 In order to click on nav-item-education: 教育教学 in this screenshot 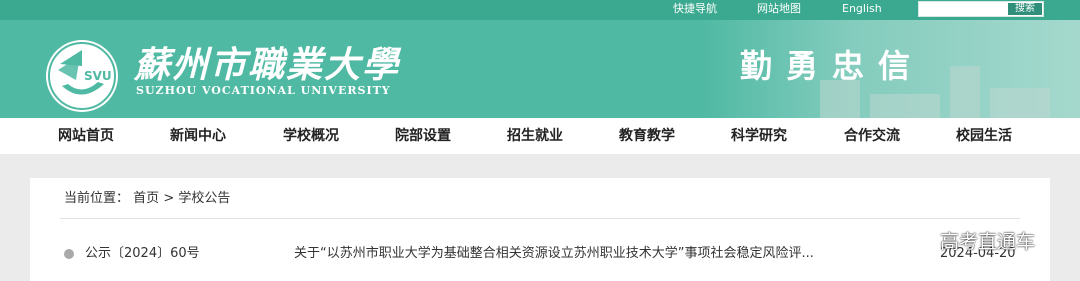, I will do `click(647, 136)`.